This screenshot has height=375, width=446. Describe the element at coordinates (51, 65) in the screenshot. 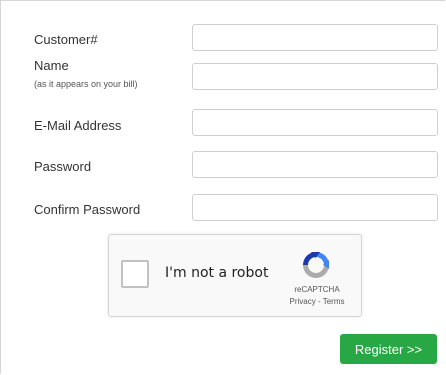

I see `name-label: Name` at that location.